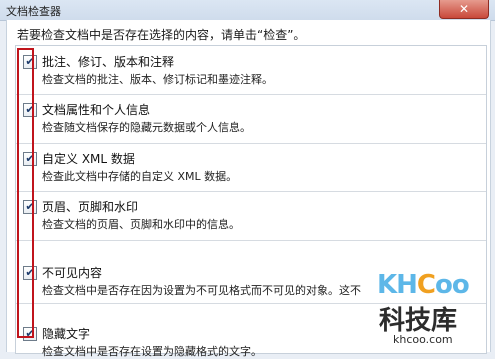 The image size is (495, 359). I want to click on item-description: 检查文档的批注、版本、修订标记和墨迹注释。, so click(157, 79).